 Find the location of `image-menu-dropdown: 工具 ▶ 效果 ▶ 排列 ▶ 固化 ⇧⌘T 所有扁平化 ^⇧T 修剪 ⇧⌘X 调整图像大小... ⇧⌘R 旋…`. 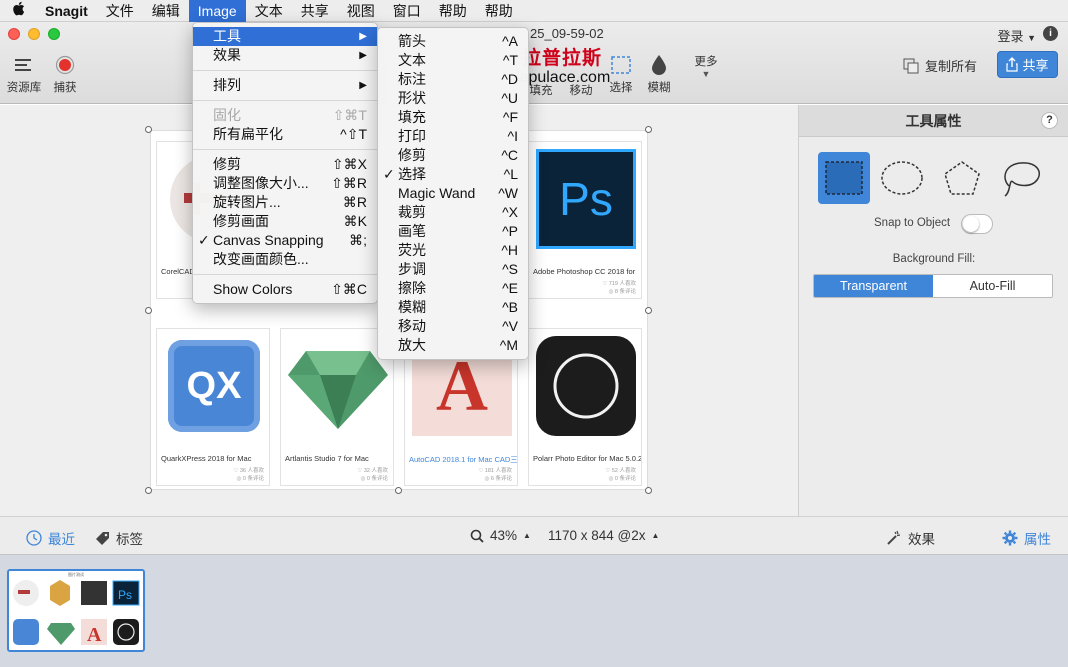

image-menu-dropdown: 工具 ▶ 效果 ▶ 排列 ▶ 固化 ⇧⌘T 所有扁平化 ^⇧T 修剪 ⇧⌘X 调整图像大小... ⇧⌘R 旋… is located at coordinates (285, 163).